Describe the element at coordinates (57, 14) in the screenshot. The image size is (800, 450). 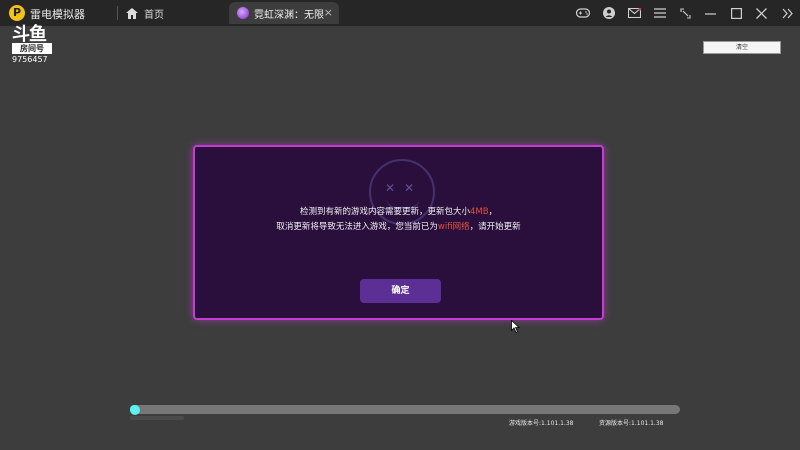
I see `app-title: 雷电模拟器` at that location.